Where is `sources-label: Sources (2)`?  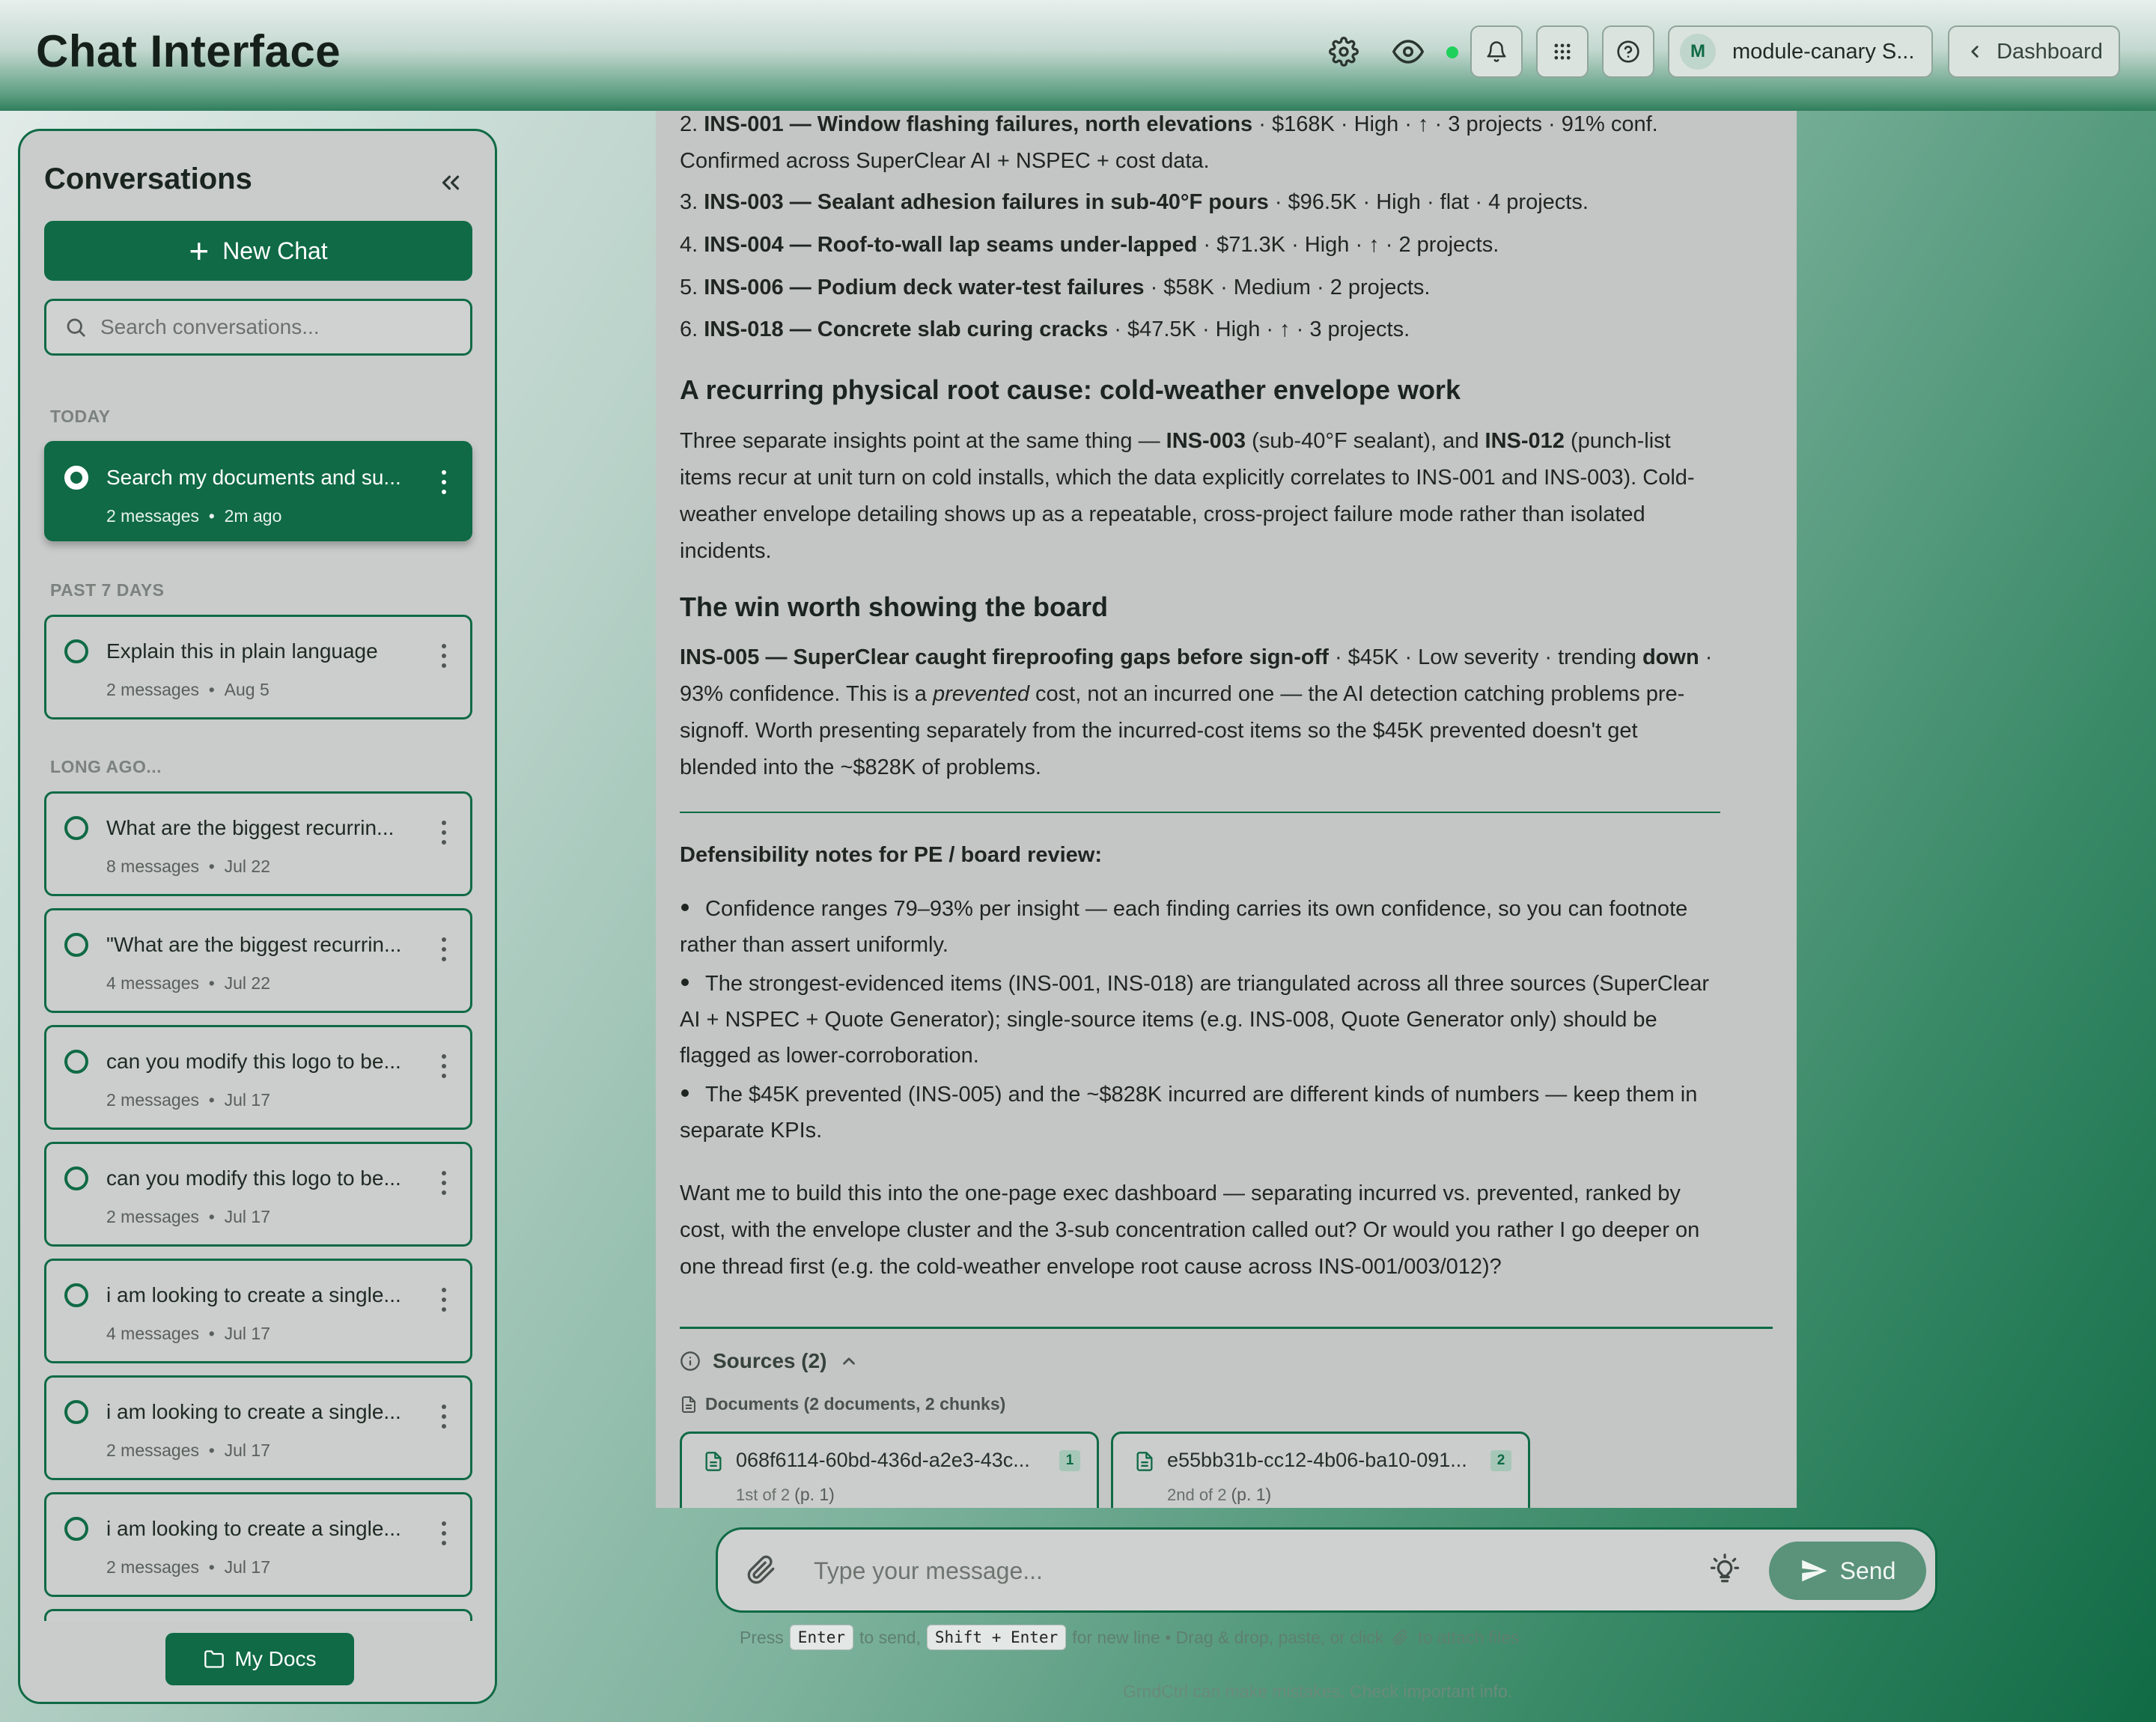 sources-label: Sources (2) is located at coordinates (770, 1360).